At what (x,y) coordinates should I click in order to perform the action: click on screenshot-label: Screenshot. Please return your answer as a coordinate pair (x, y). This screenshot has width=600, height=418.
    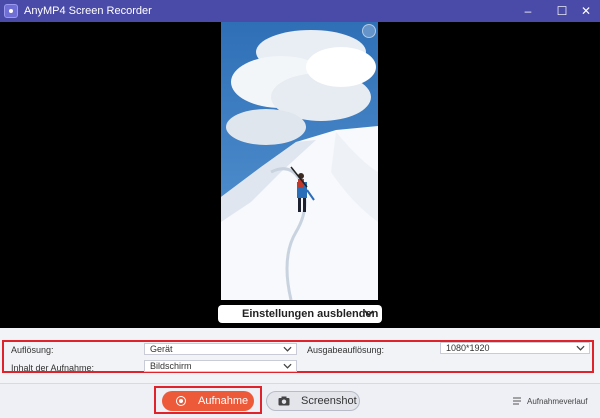
    Looking at the image, I should click on (329, 401).